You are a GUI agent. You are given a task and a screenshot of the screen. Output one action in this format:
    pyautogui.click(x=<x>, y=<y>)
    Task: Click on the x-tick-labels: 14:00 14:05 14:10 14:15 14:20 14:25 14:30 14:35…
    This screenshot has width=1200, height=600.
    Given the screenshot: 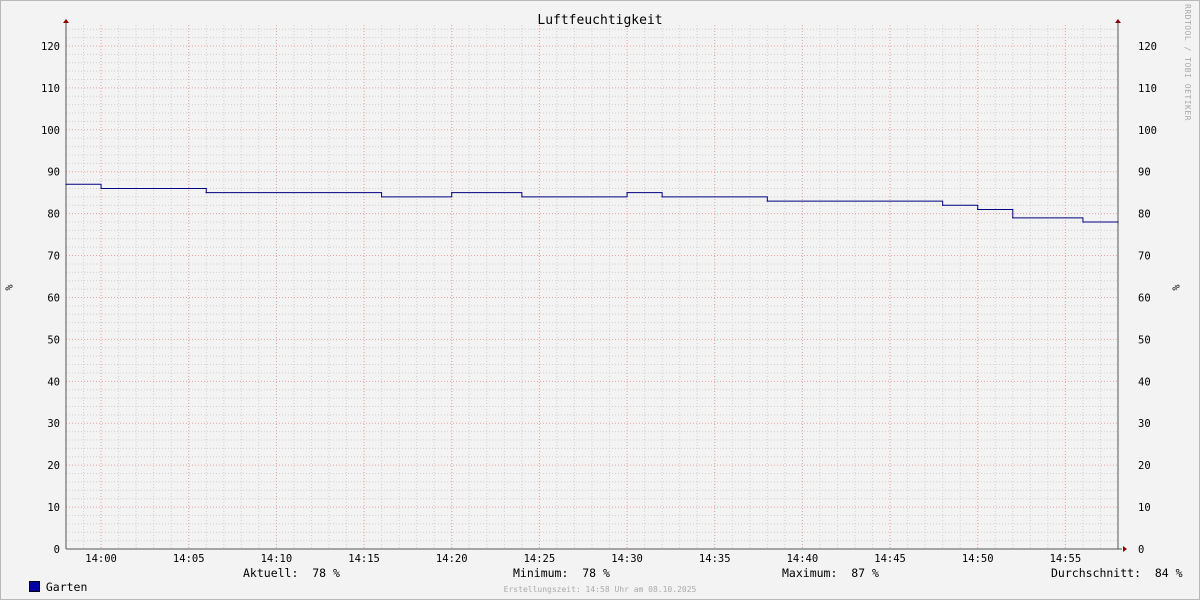 What is the action you would take?
    pyautogui.click(x=583, y=559)
    